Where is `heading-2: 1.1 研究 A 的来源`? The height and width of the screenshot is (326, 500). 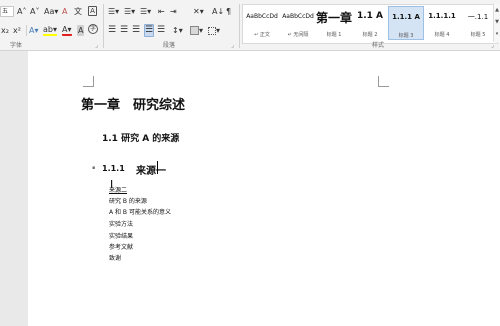
heading-2: 1.1 研究 A 的来源 is located at coordinates (141, 139).